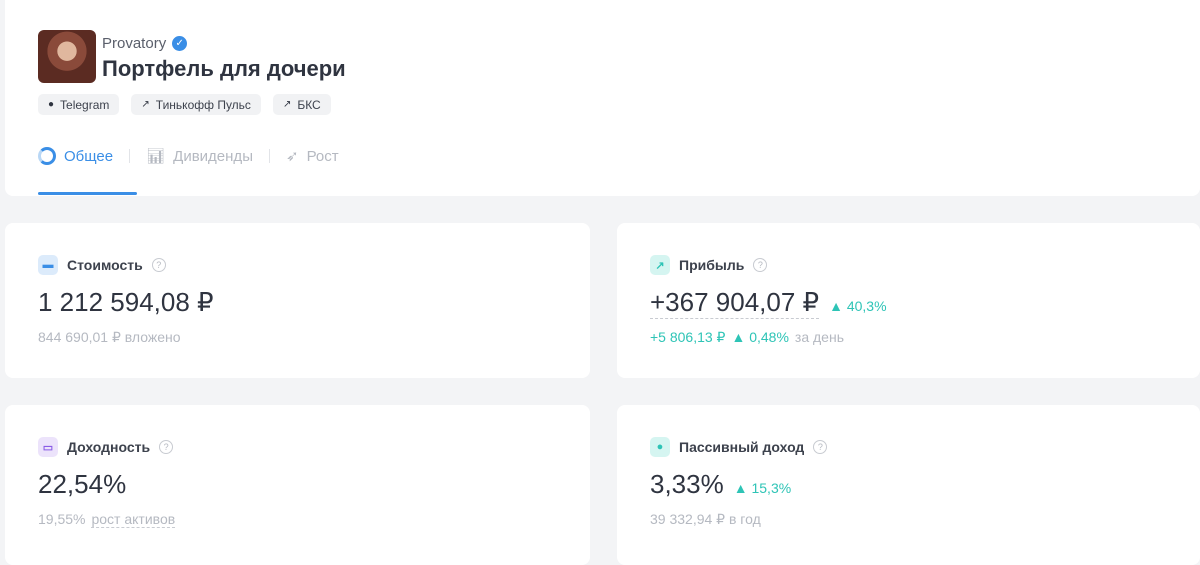 The width and height of the screenshot is (1200, 565). Describe the element at coordinates (769, 337) in the screenshot. I see `day-pct-value: 0,48%` at that location.